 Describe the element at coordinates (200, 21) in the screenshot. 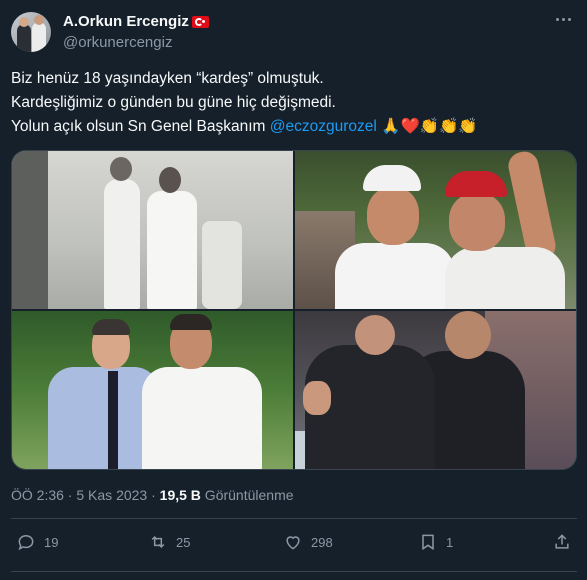

I see `turkey-flag-icon` at that location.